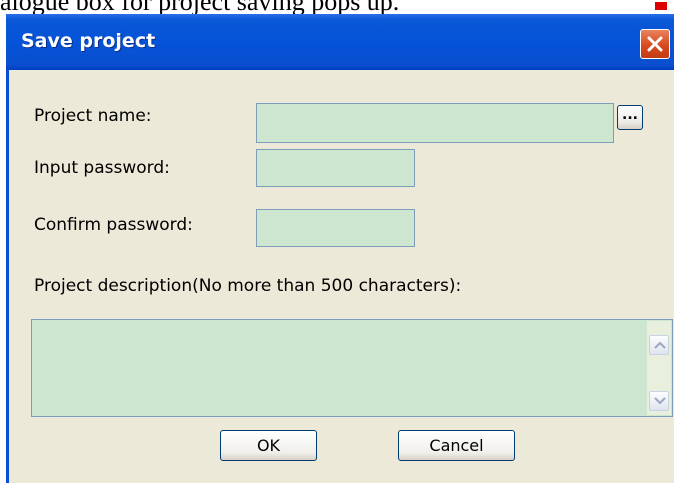 This screenshot has width=674, height=483. Describe the element at coordinates (7, 276) in the screenshot. I see `window-border` at that location.